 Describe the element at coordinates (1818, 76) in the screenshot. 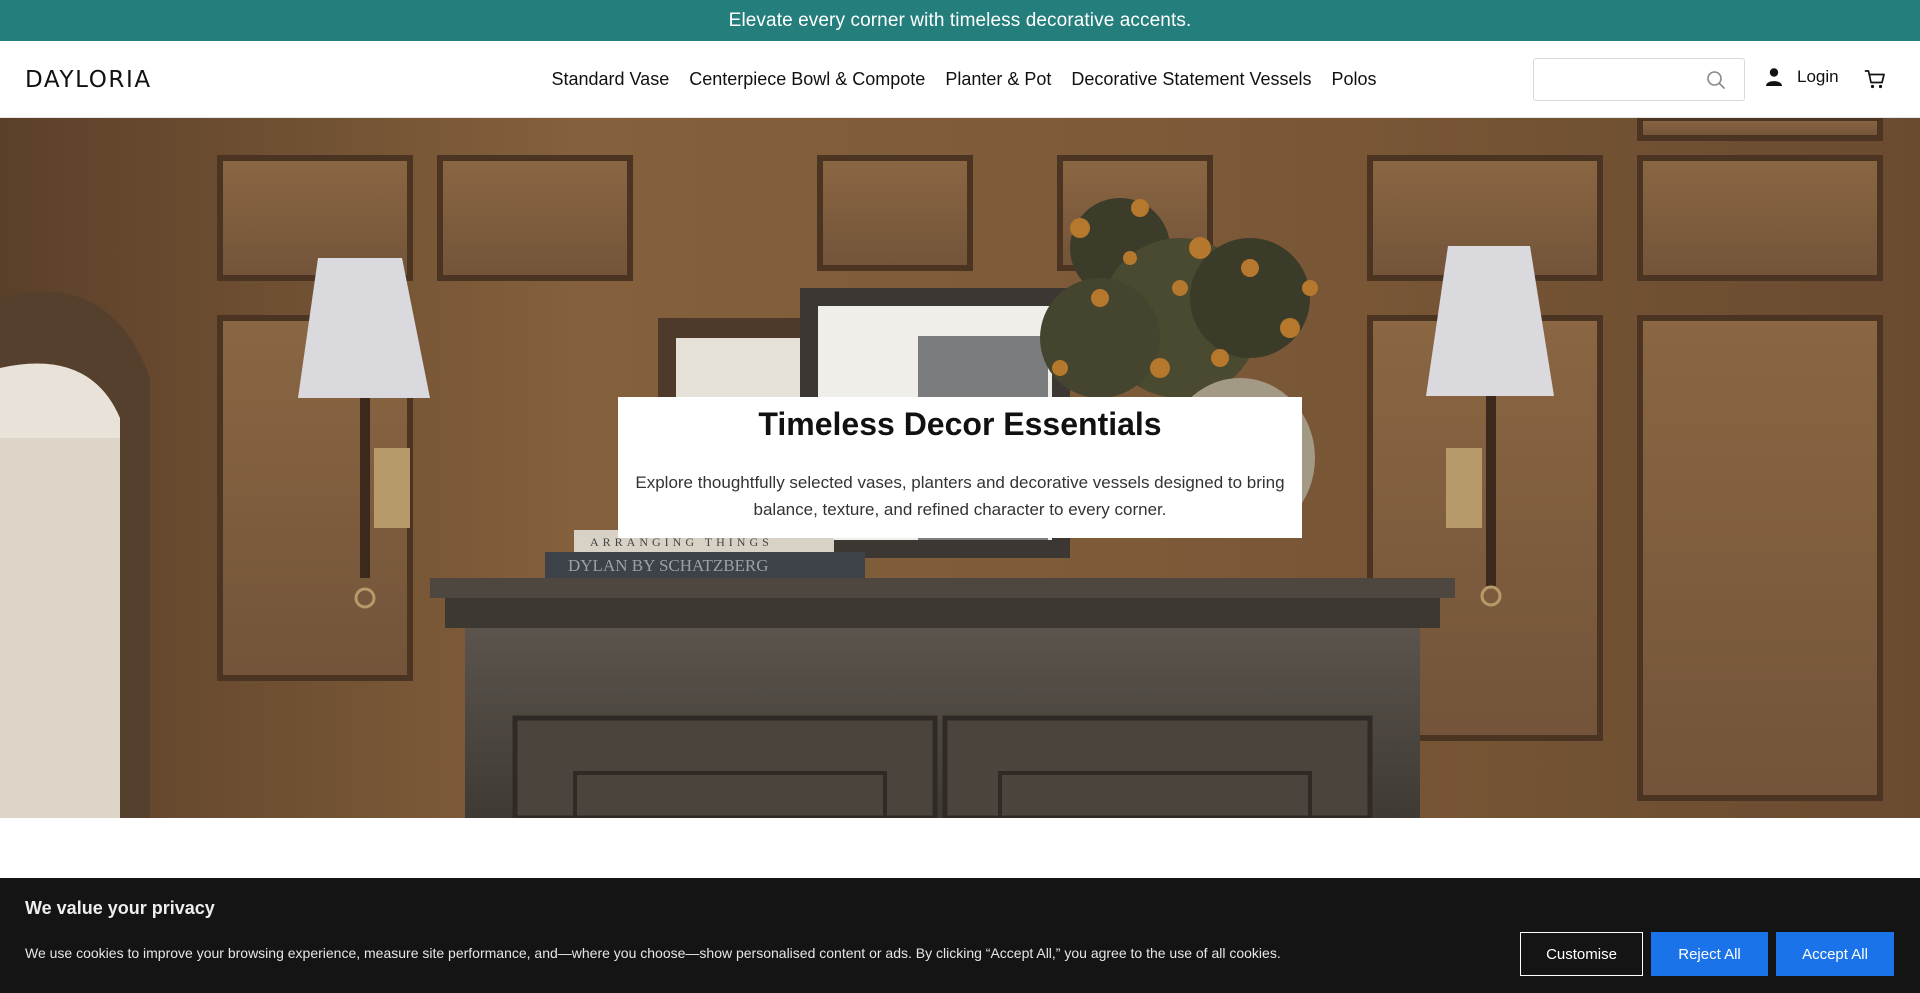

I see `login-label: Login` at that location.